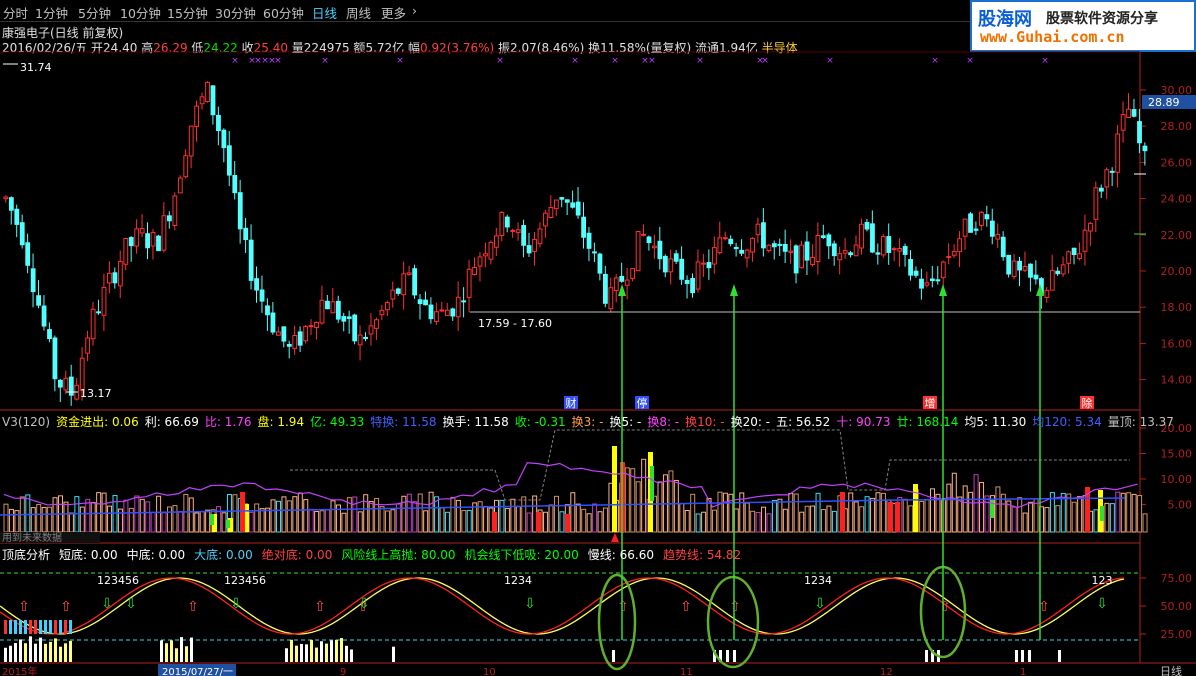 This screenshot has height=676, width=1196. I want to click on indicator-value: 亿: 49.33, so click(337, 422).